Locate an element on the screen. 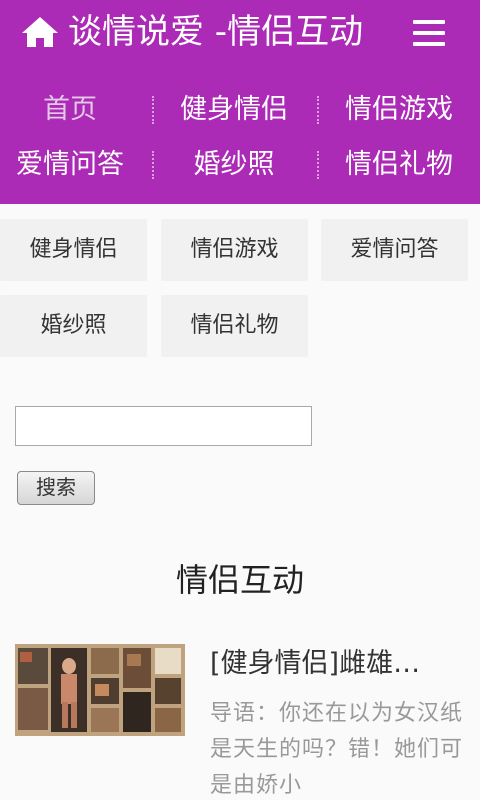 The width and height of the screenshot is (480, 800). nav-item-fitness-couple: 健身情侣 is located at coordinates (234, 110).